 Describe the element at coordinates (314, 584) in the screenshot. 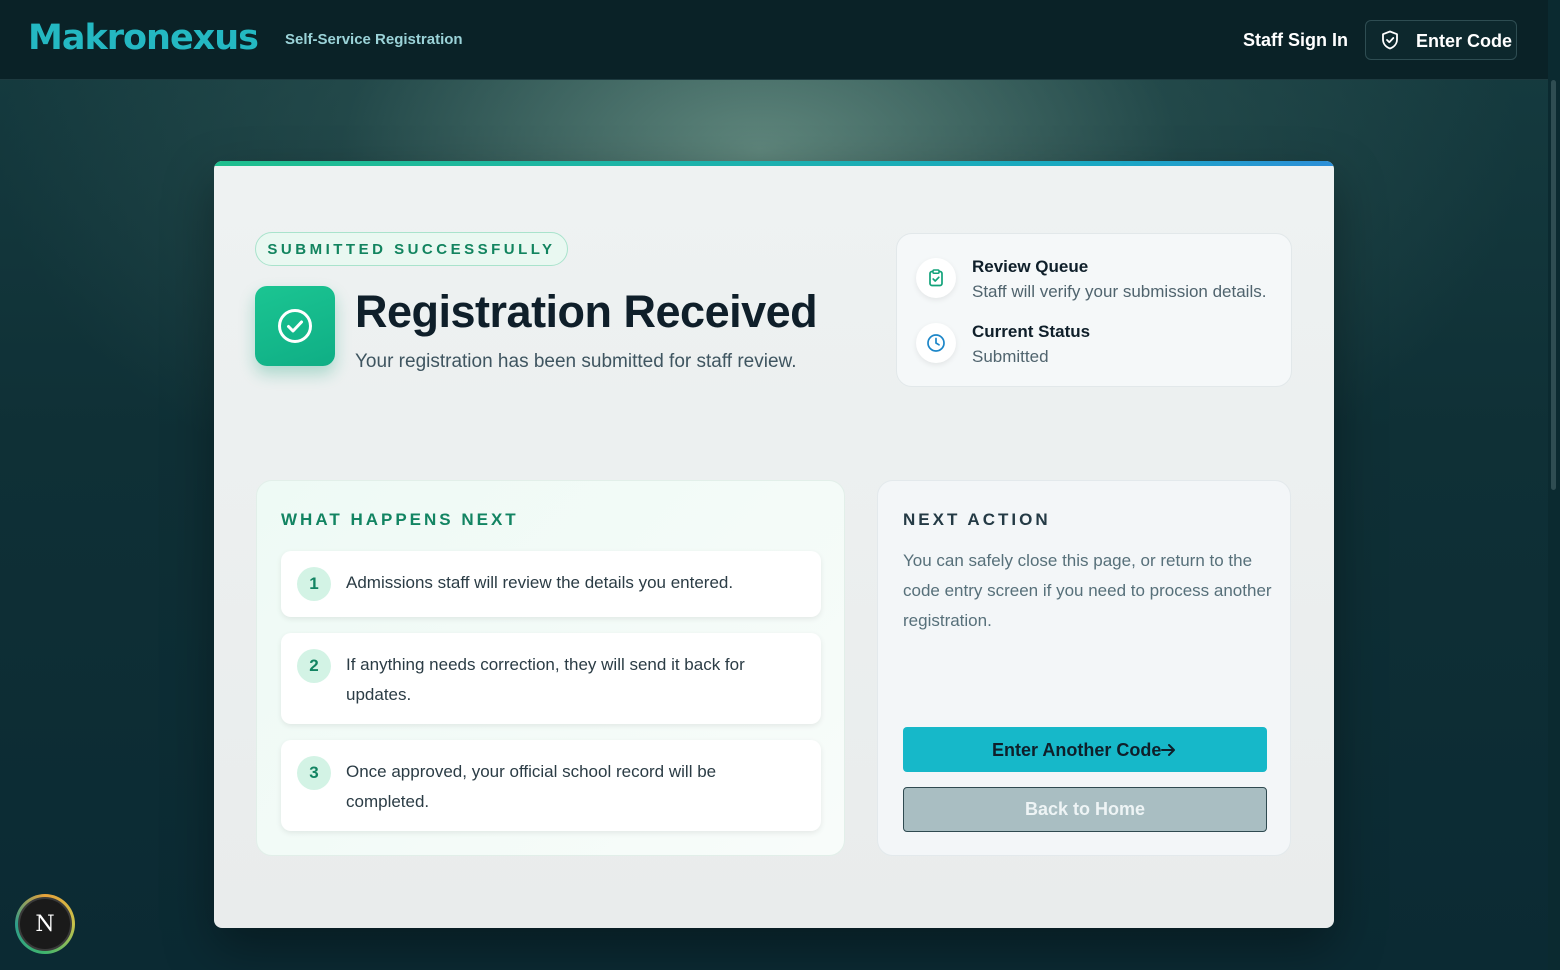

I see `step-number: 1` at that location.